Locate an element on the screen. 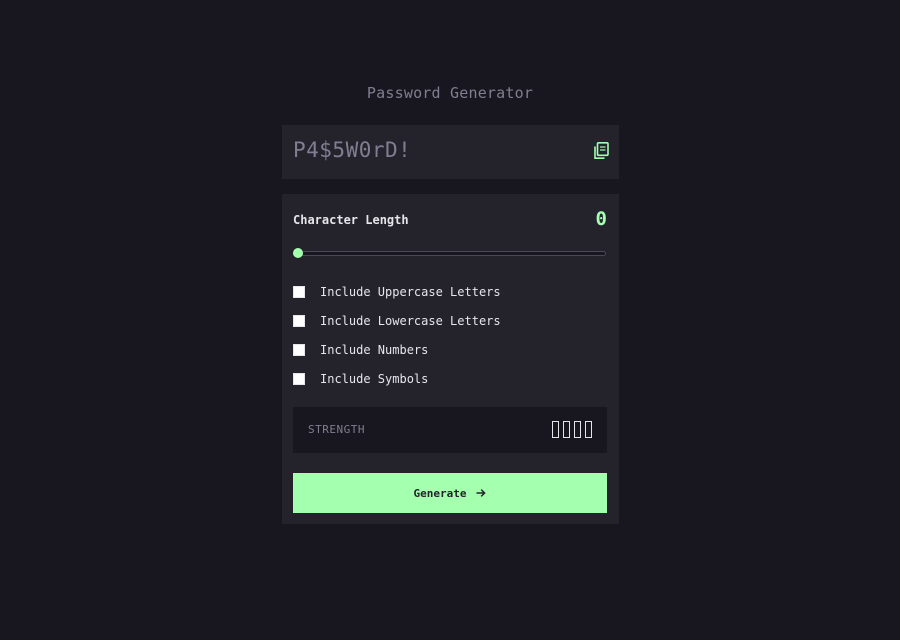  option-lowercase: Include Lowercase Letters is located at coordinates (397, 321).